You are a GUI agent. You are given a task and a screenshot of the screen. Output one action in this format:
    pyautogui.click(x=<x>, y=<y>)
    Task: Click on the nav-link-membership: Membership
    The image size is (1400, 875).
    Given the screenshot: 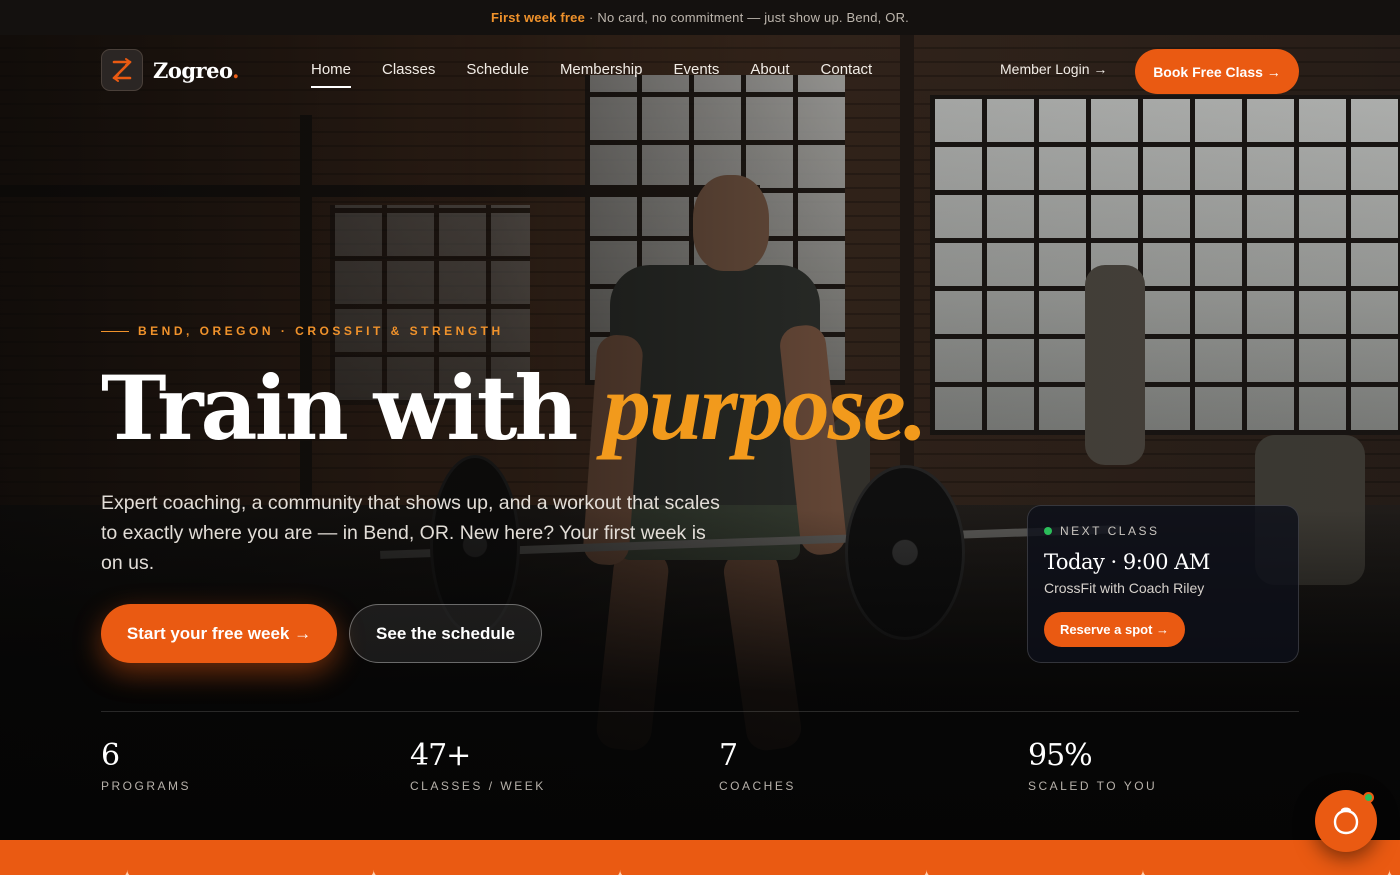 What is the action you would take?
    pyautogui.click(x=601, y=74)
    